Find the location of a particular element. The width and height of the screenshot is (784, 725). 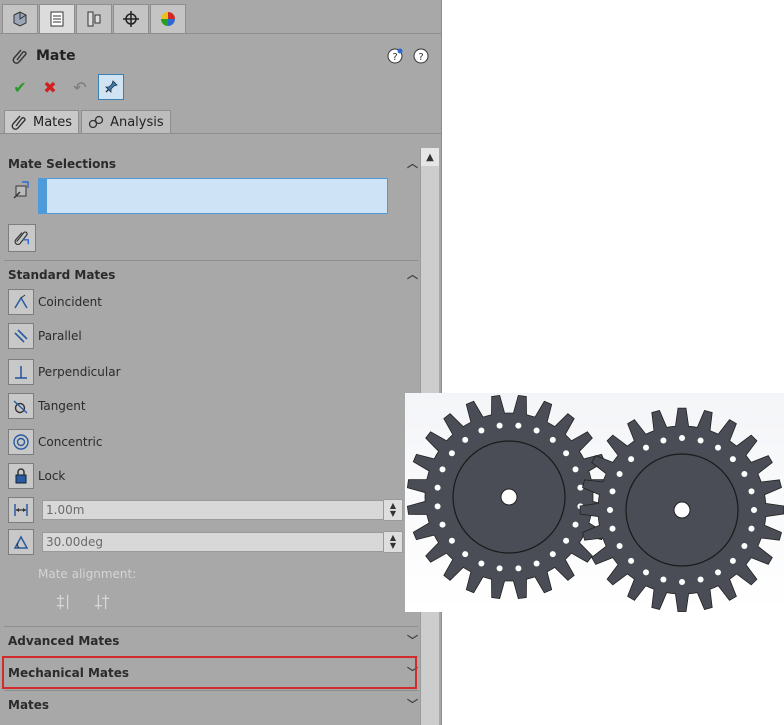

mate-selections-header: Mate Selections ︿ is located at coordinates (213, 164).